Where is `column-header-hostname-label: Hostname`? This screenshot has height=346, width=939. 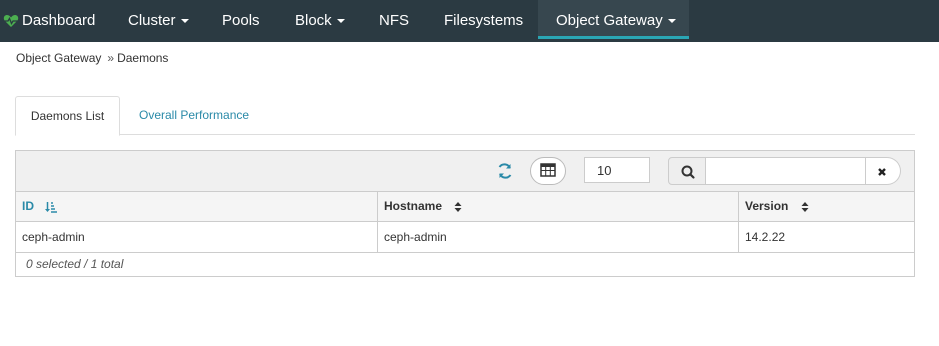
column-header-hostname-label: Hostname is located at coordinates (413, 206).